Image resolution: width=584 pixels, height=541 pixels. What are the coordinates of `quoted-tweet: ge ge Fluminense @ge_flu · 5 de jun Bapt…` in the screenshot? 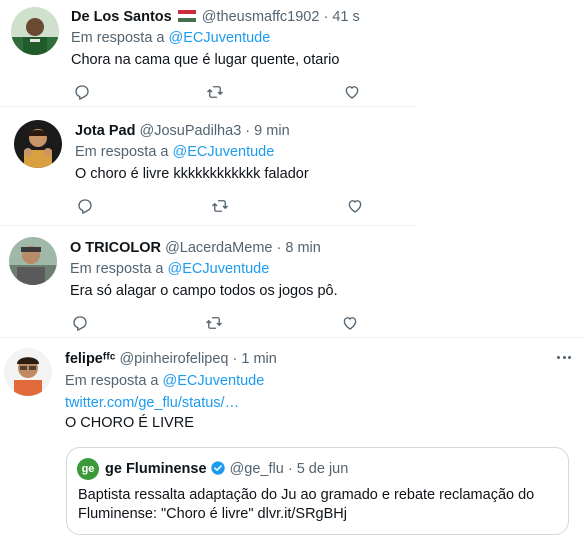 It's located at (317, 491).